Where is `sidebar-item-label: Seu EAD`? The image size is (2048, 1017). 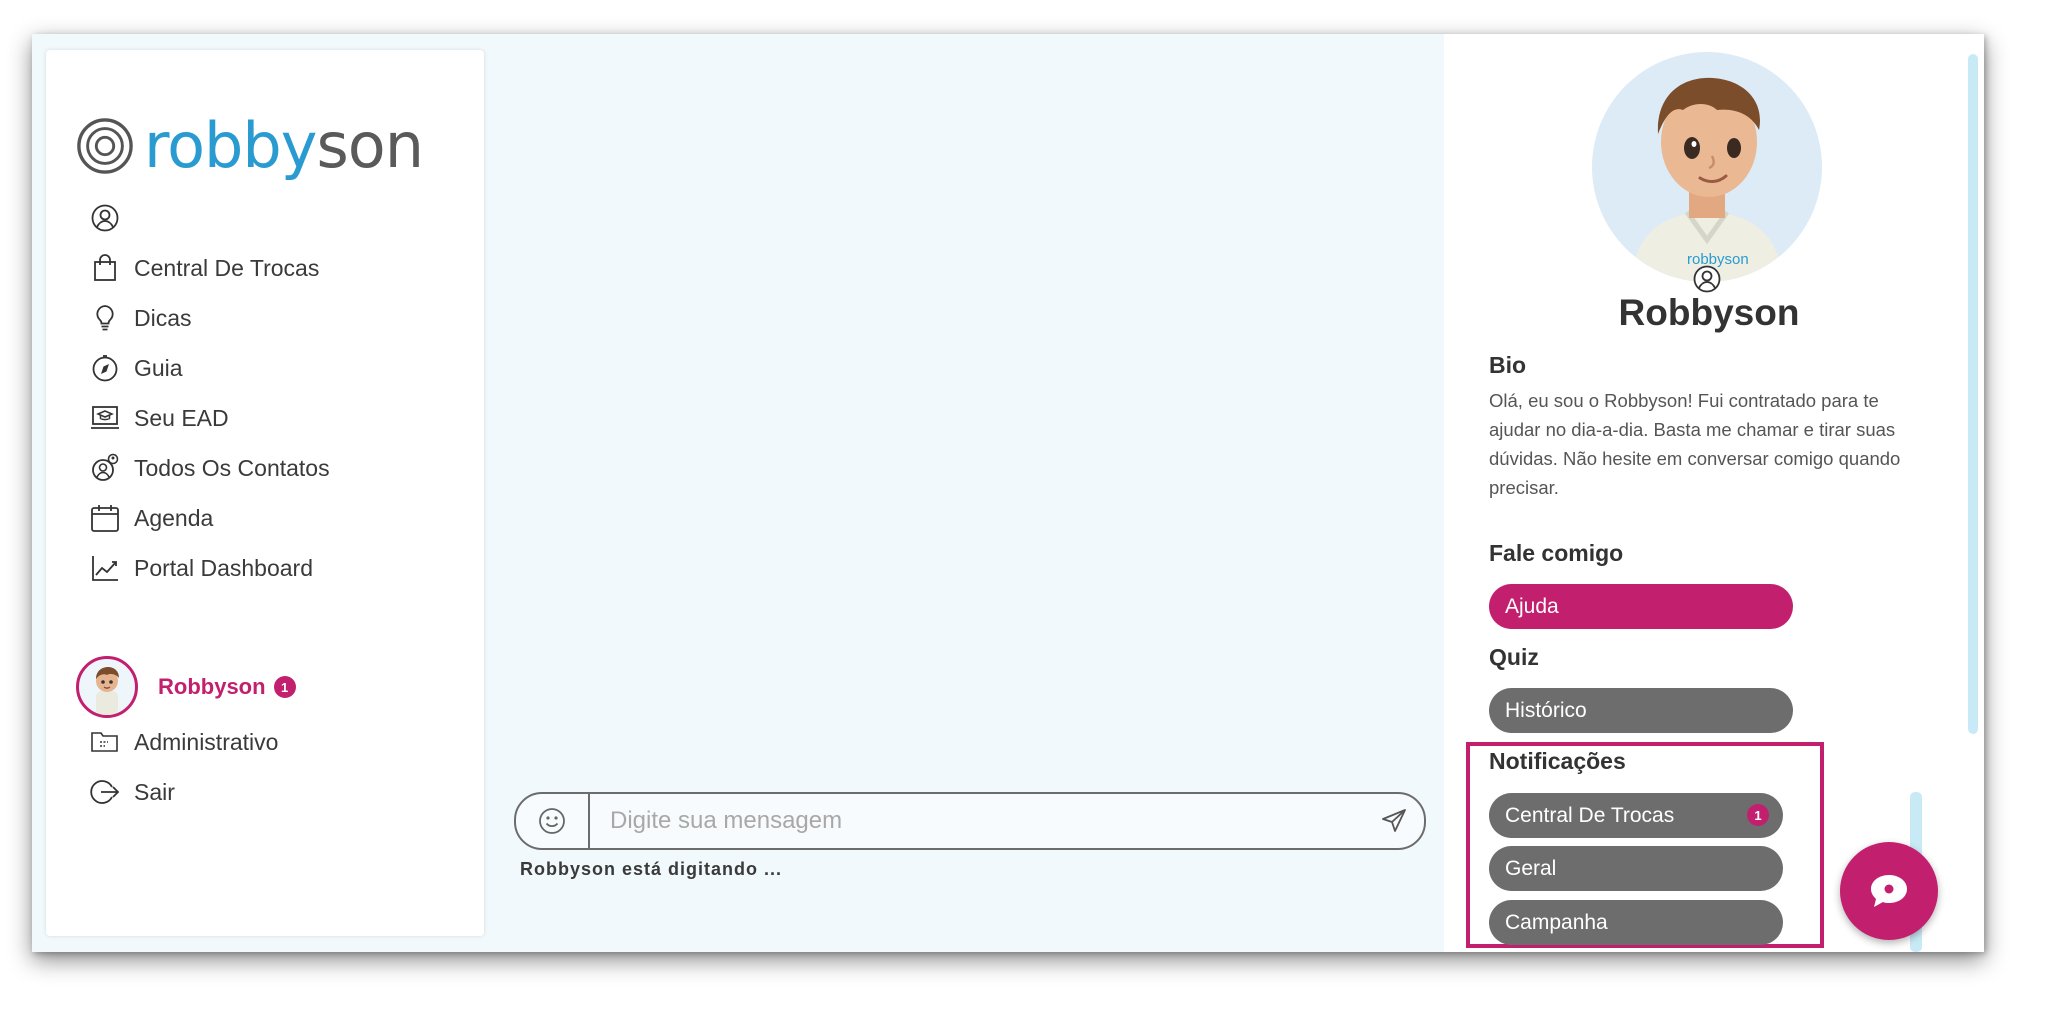
sidebar-item-label: Seu EAD is located at coordinates (181, 417).